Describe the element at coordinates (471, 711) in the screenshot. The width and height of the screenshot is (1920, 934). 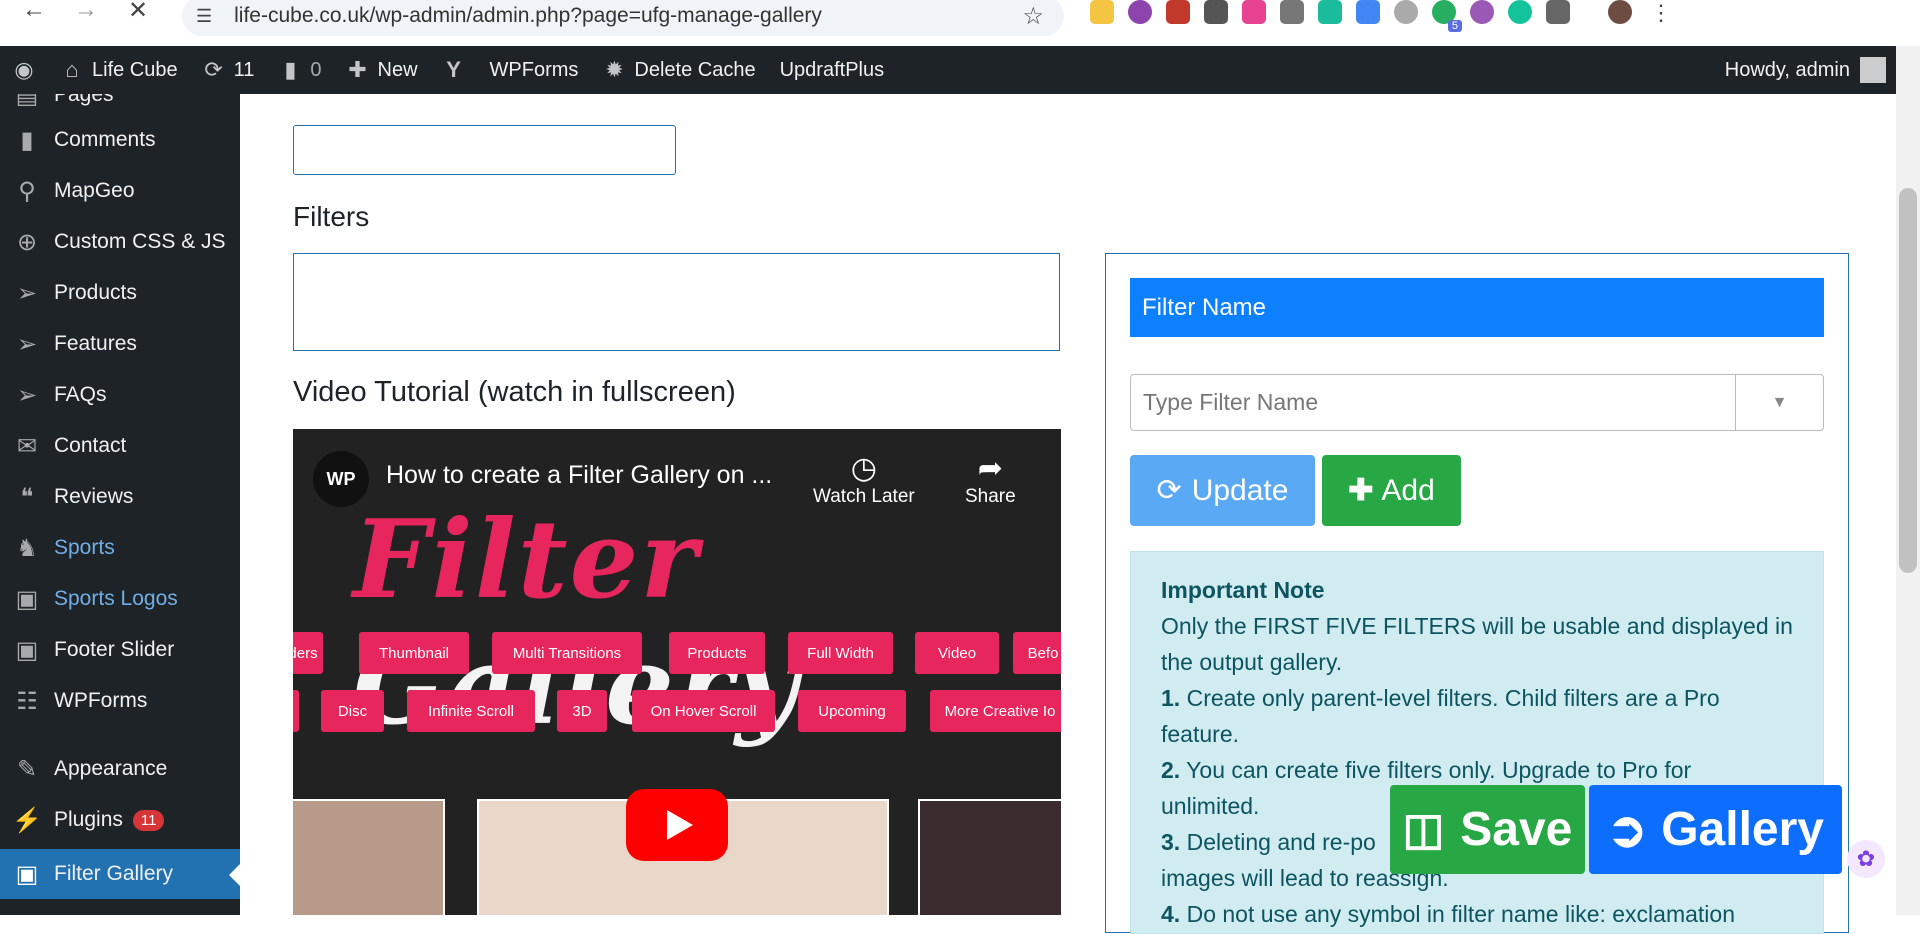
I see `thumbnail-tag: Infinite Scroll` at that location.